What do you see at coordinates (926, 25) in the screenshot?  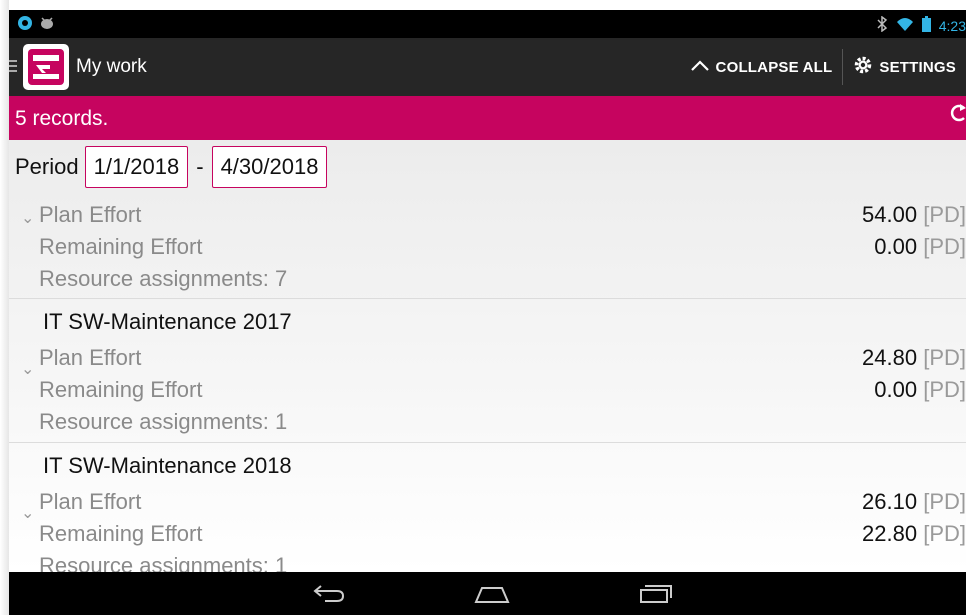 I see `battery-icon` at bounding box center [926, 25].